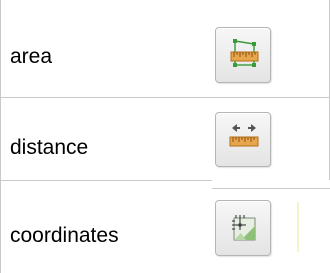 This screenshot has height=273, width=330. I want to click on coordinates-label: coordinates, so click(64, 235).